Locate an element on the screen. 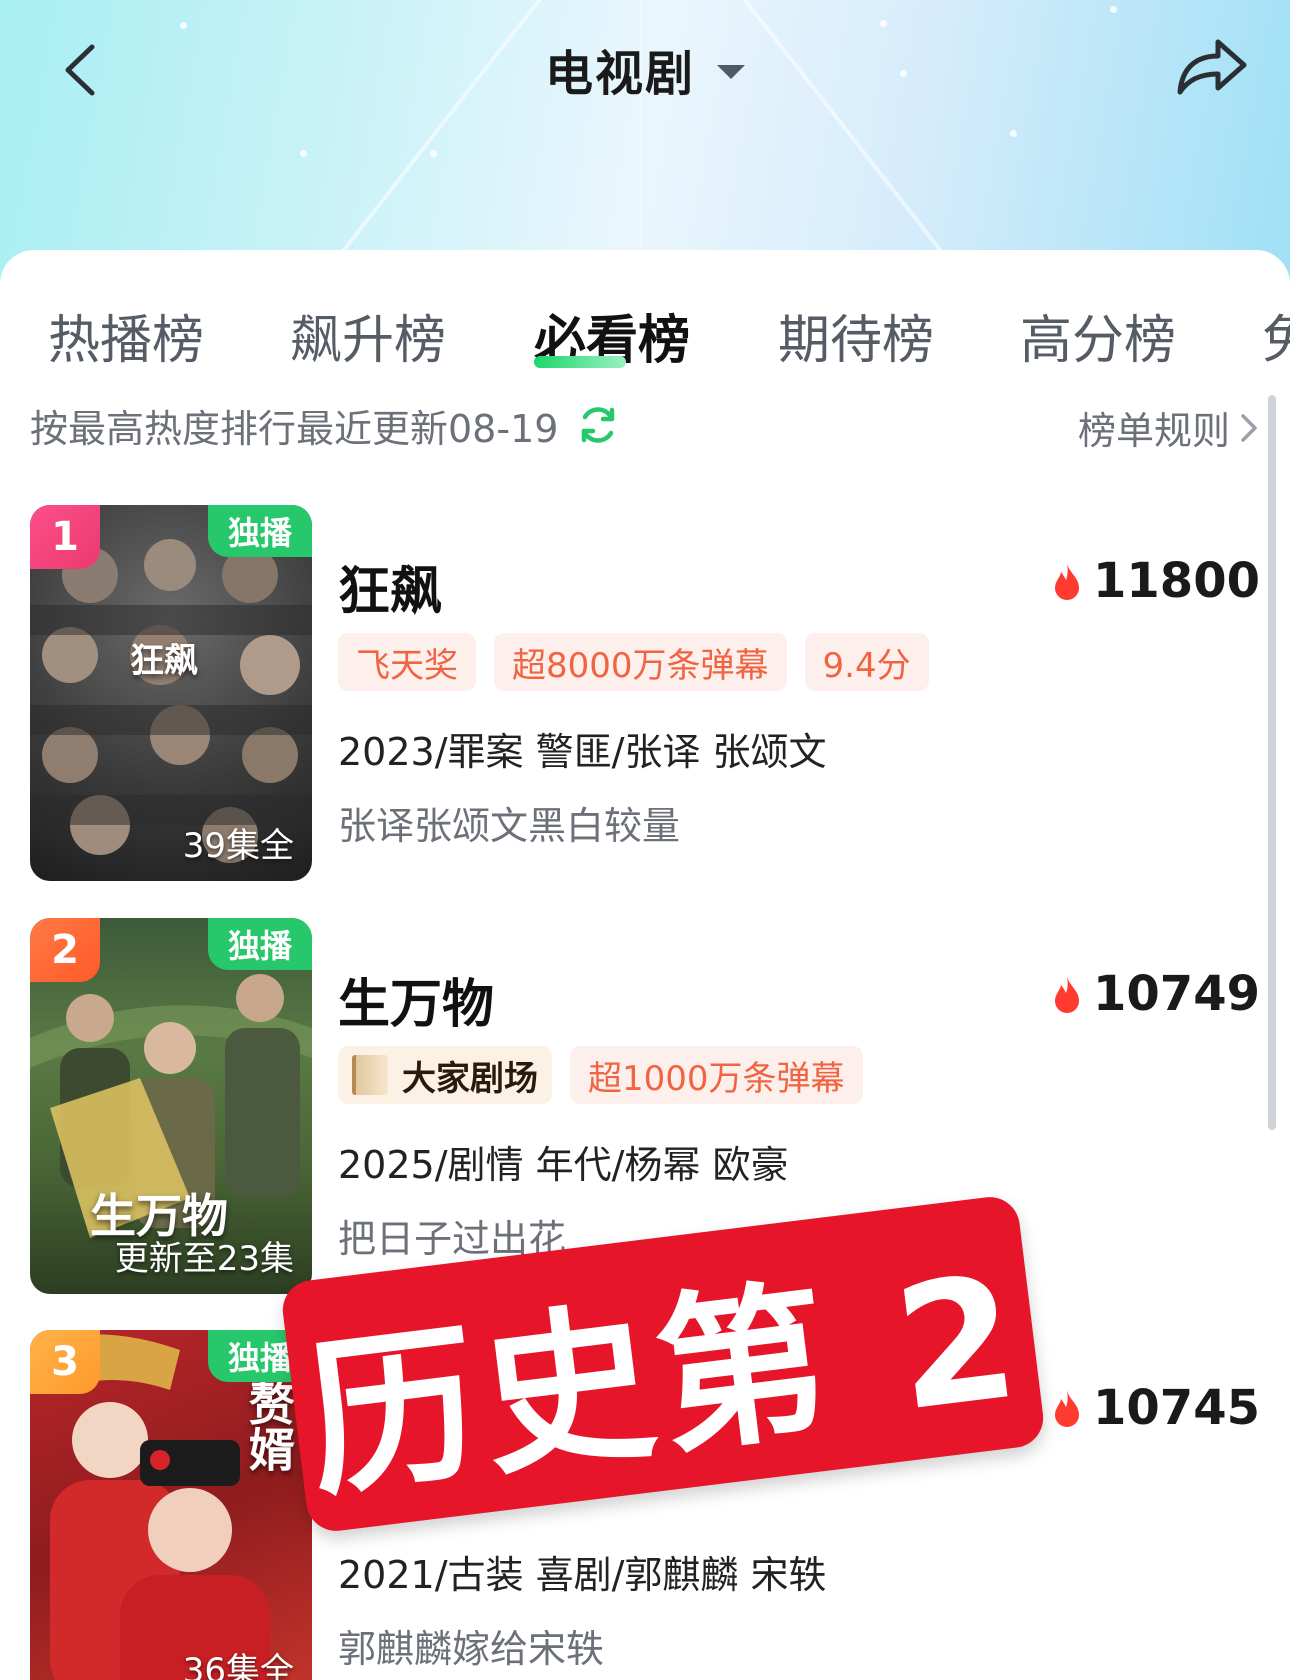 The image size is (1290, 1680). tab-hot: 热播榜 is located at coordinates (126, 335).